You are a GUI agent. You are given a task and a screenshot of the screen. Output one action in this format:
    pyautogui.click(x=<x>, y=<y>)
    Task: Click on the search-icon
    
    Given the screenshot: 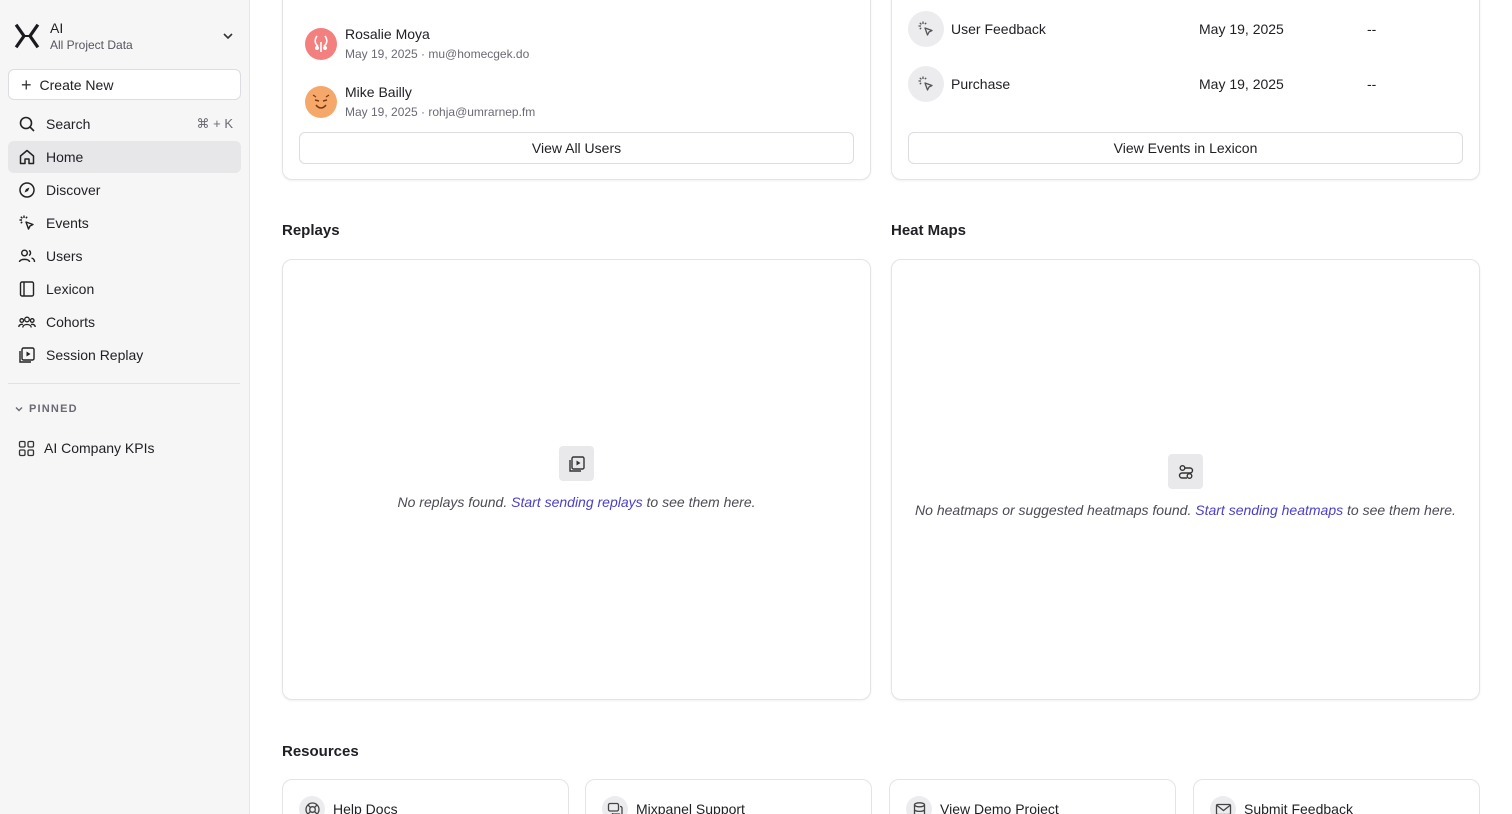 What is the action you would take?
    pyautogui.click(x=27, y=124)
    